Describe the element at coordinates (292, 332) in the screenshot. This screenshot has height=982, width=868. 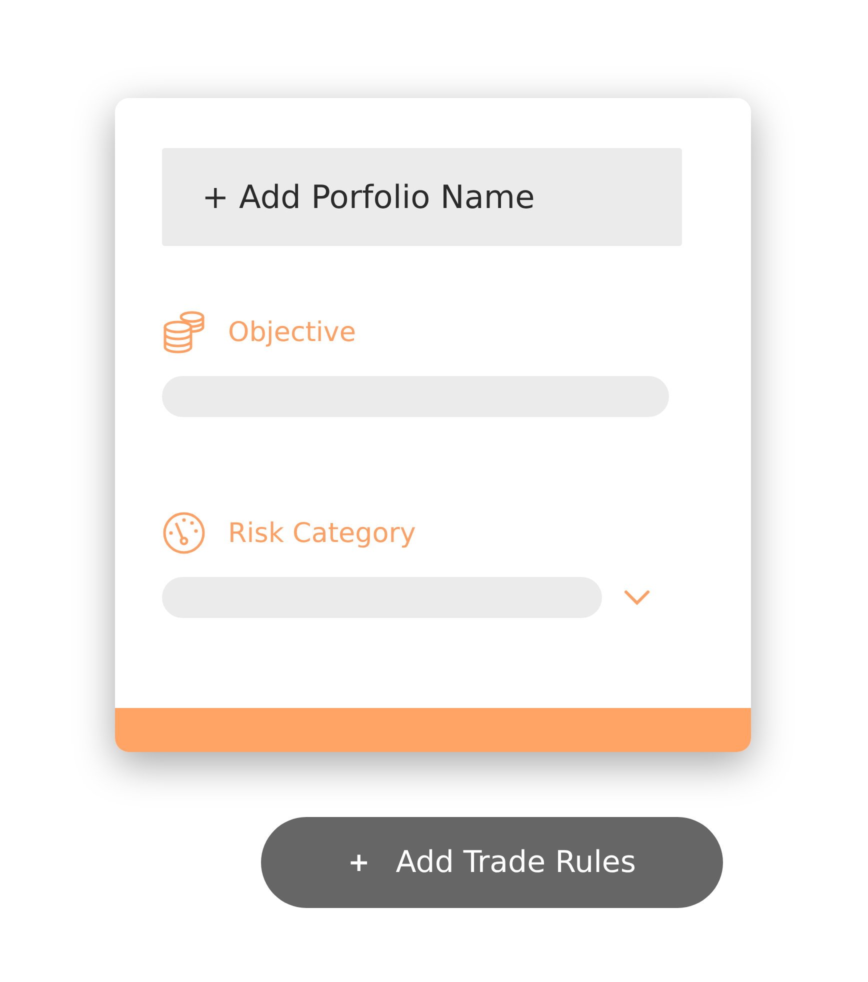
I see `field-label: Objective` at that location.